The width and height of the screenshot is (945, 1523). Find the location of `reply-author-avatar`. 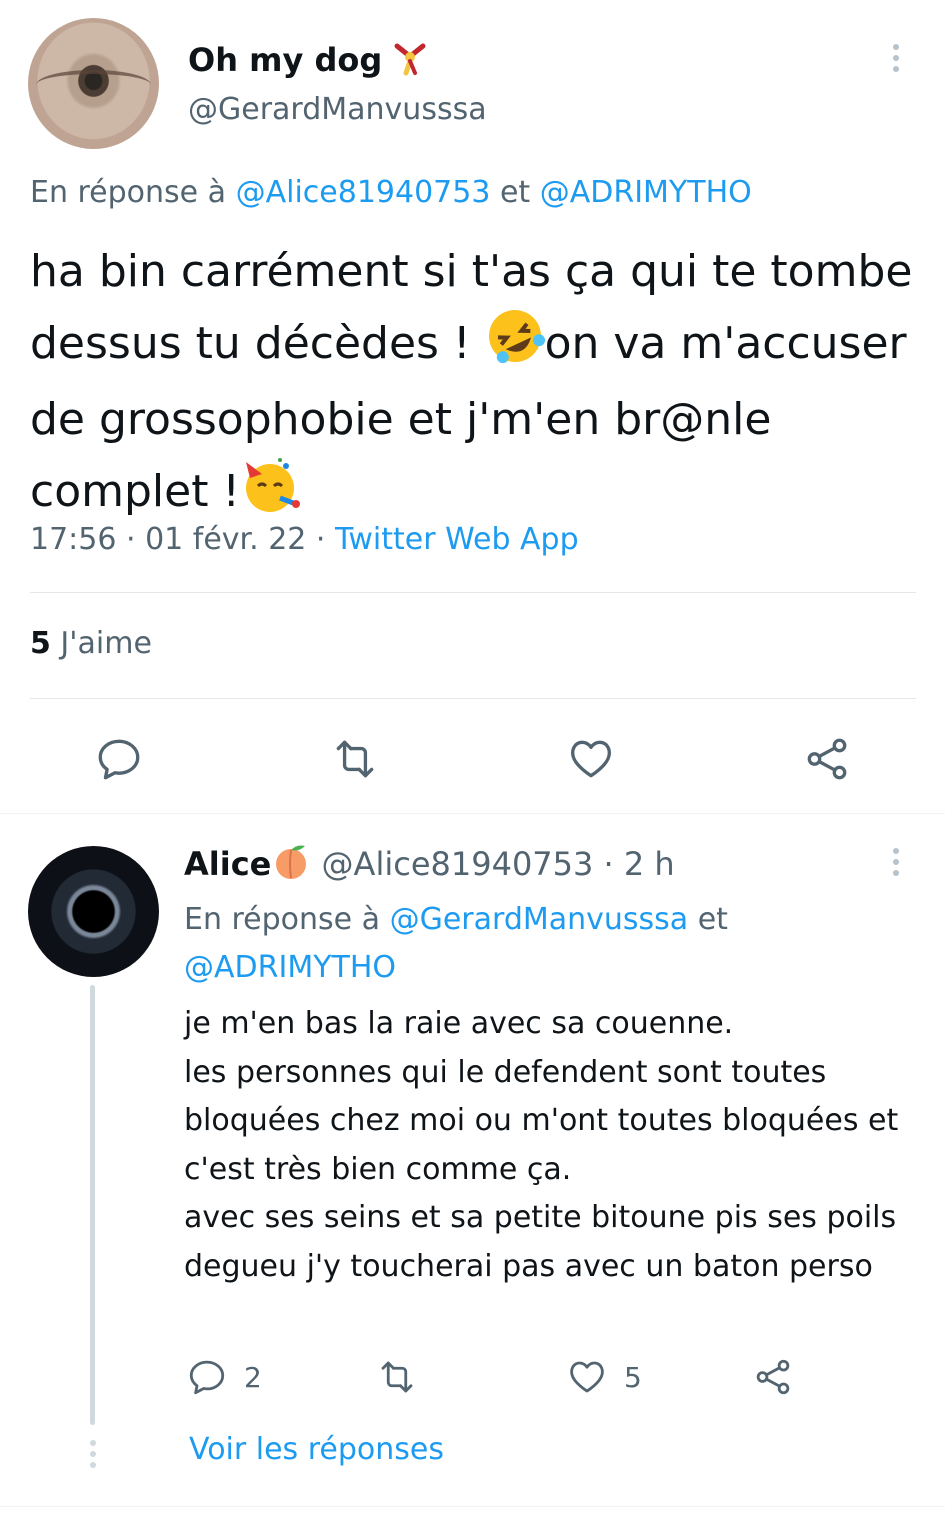

reply-author-avatar is located at coordinates (93, 911).